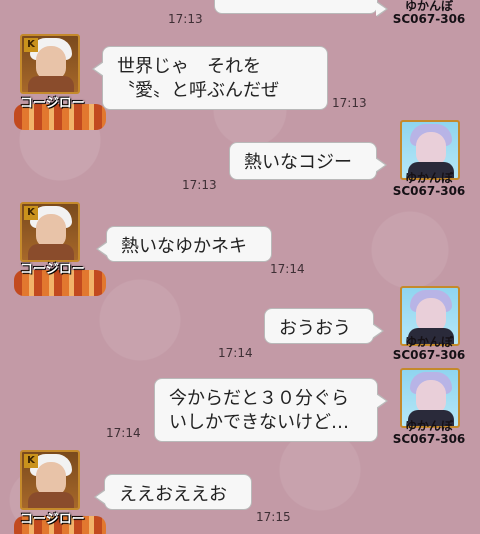 The width and height of the screenshot is (480, 534). I want to click on message-bubble: 熱いなゆかネキ, so click(184, 244).